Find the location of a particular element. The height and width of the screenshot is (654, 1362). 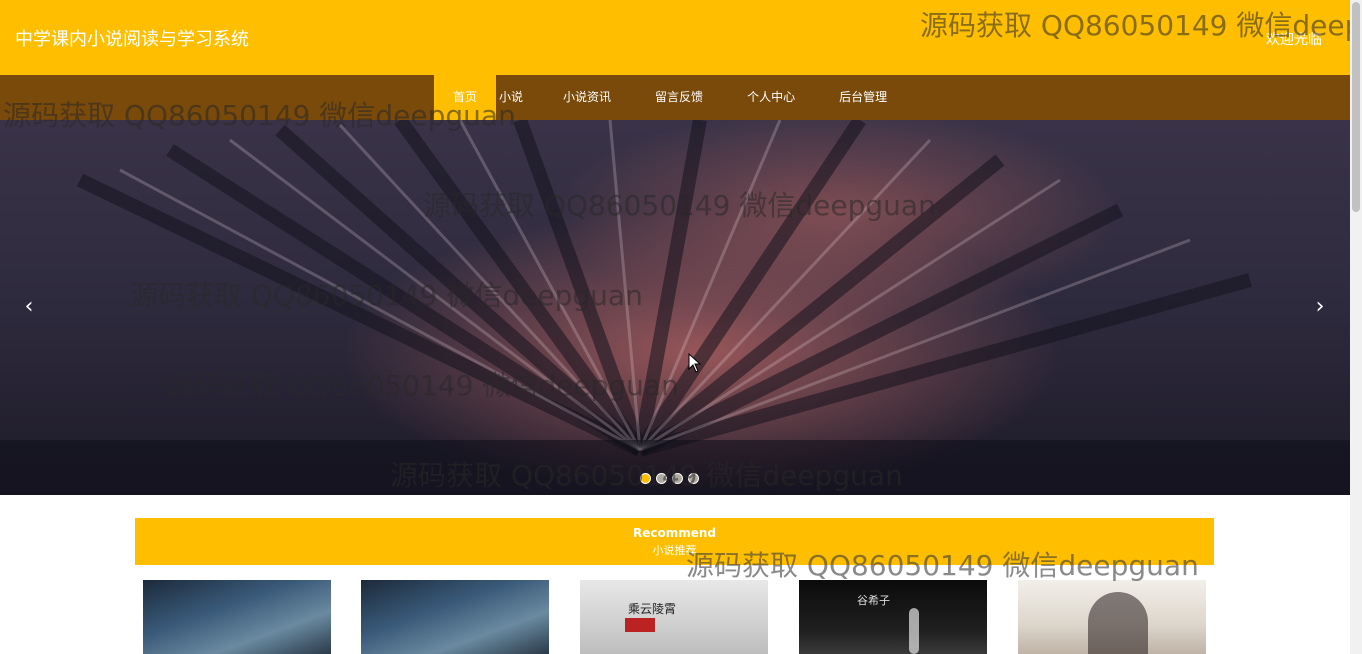

book-cover-image: 乘云陵霄 is located at coordinates (674, 617).